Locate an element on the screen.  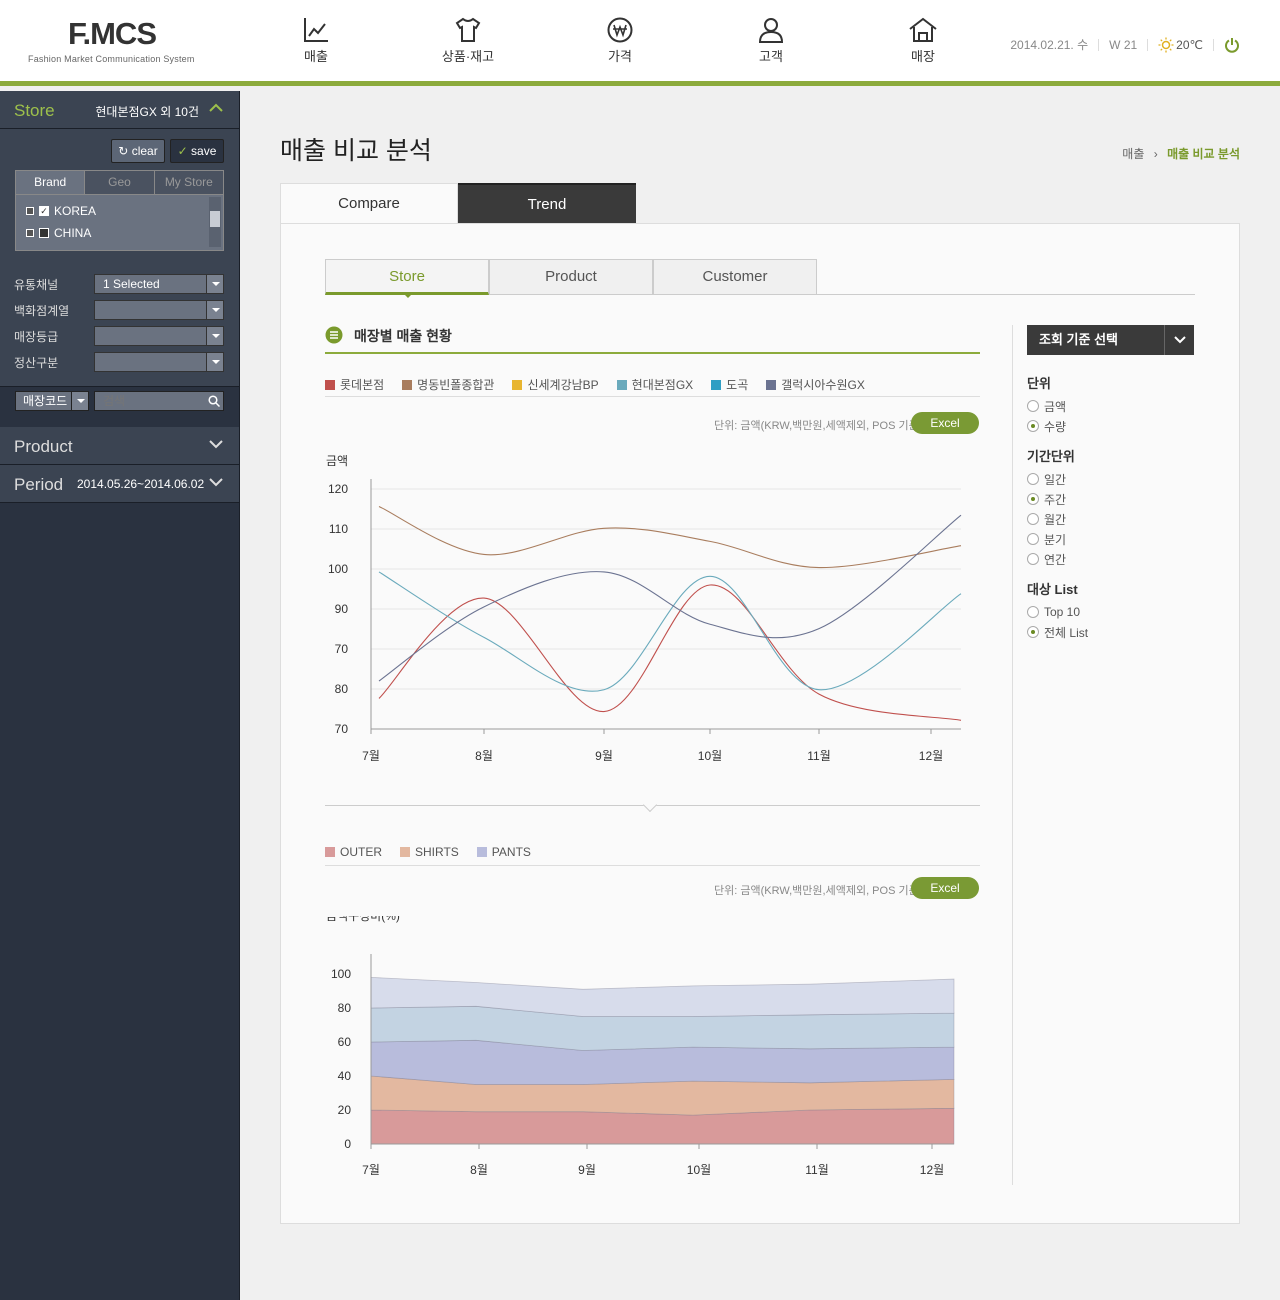
criteria-select: 조회 기준 선택 is located at coordinates (1110, 340).